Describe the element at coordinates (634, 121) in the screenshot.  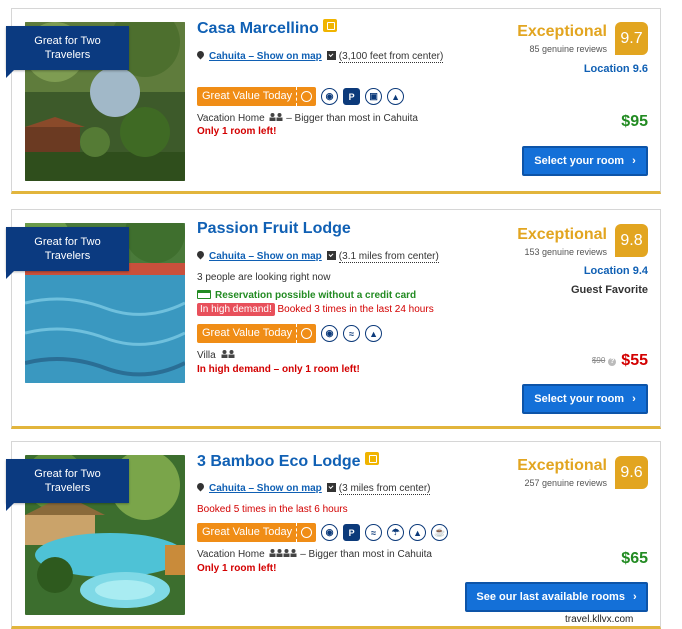
I see `price: $95` at that location.